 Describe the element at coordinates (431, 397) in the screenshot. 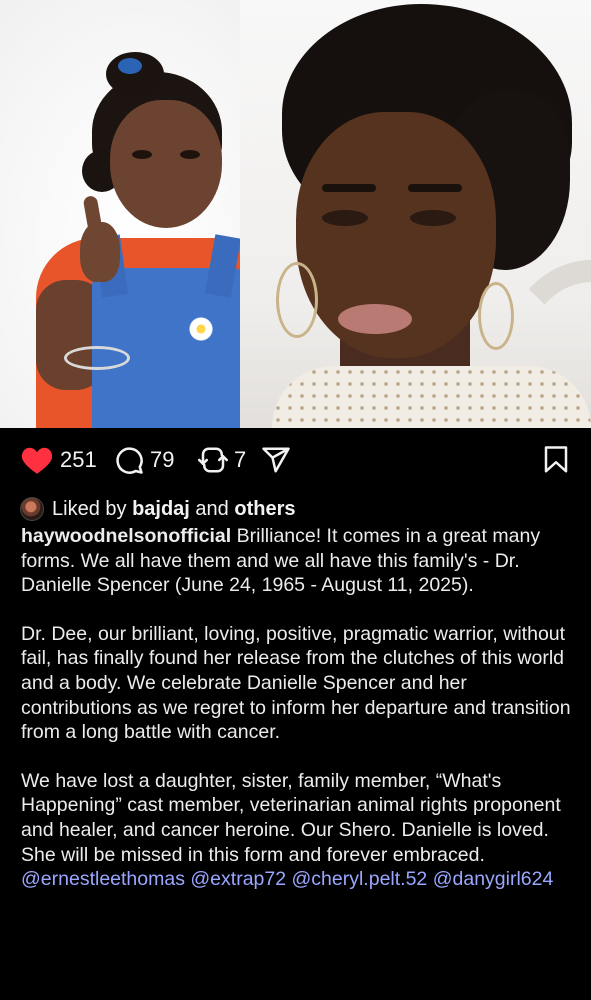

I see `polka-dot-top` at that location.